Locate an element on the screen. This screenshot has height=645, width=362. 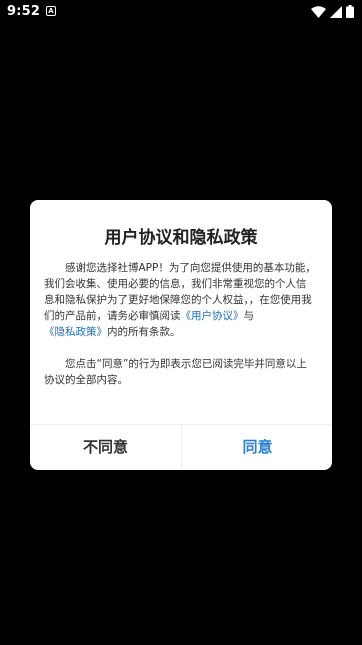
intro-text-end: 内的所有条款。 is located at coordinates (144, 332).